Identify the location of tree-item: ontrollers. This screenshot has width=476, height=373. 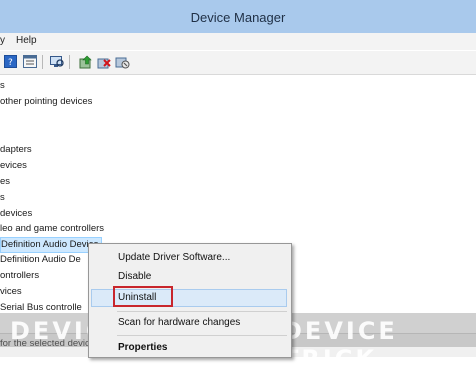
(19, 276).